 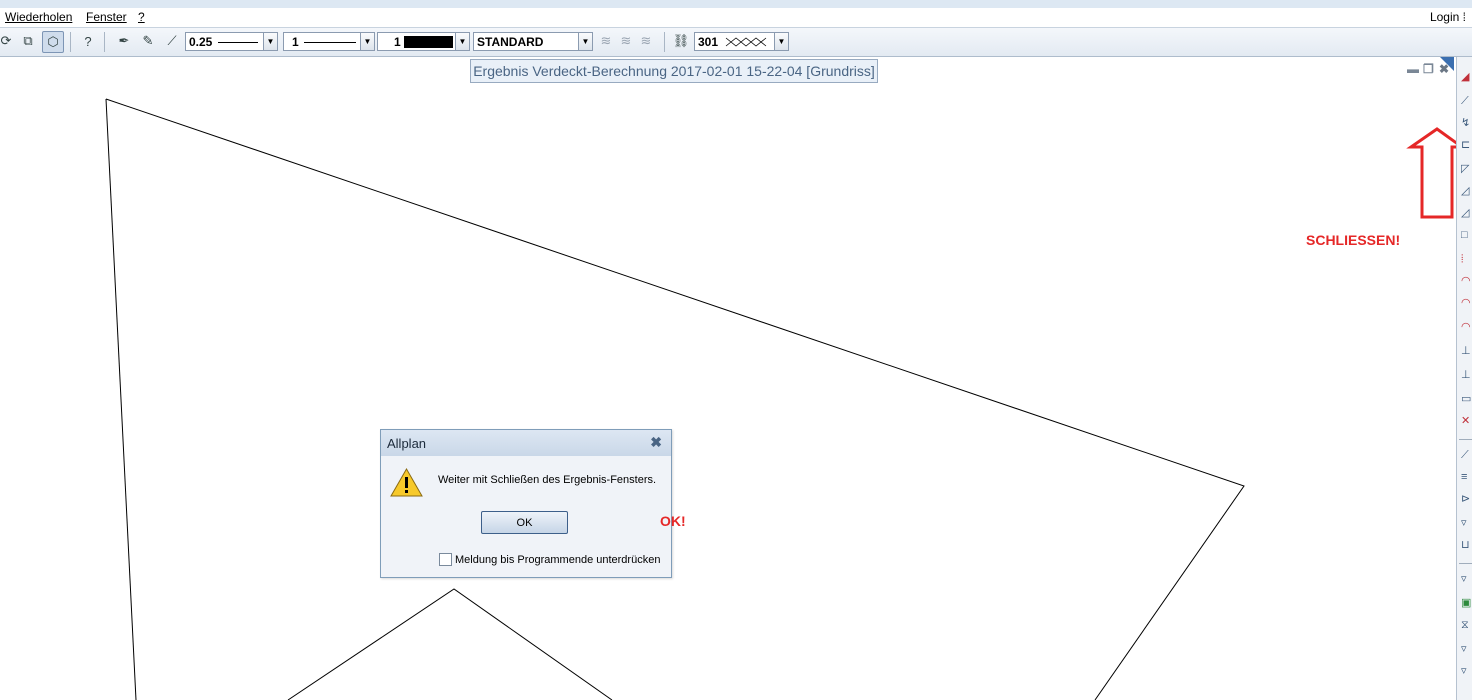 What do you see at coordinates (708, 42) in the screenshot?
I see `pattern-value: 301` at bounding box center [708, 42].